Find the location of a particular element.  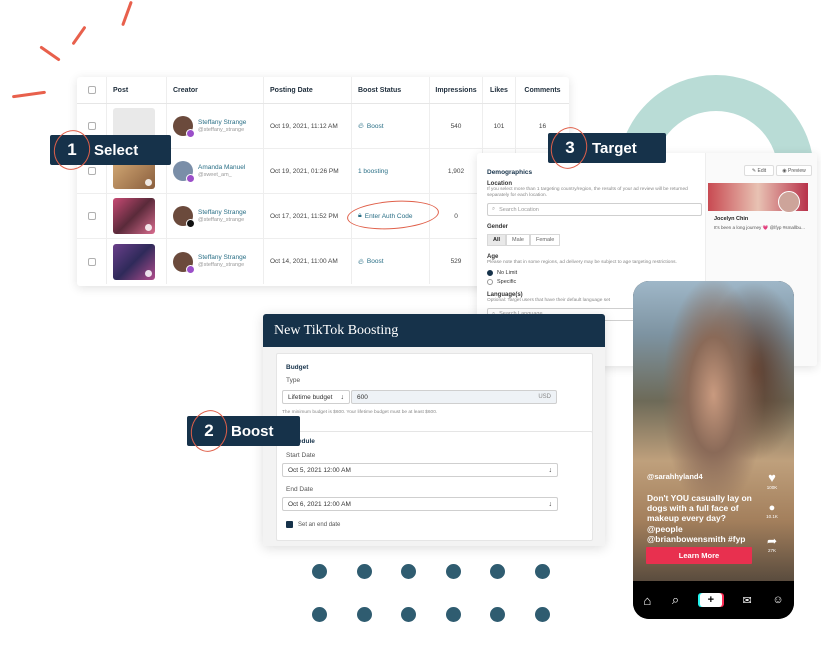

panel-title: New TikTok Boosting is located at coordinates (434, 330).